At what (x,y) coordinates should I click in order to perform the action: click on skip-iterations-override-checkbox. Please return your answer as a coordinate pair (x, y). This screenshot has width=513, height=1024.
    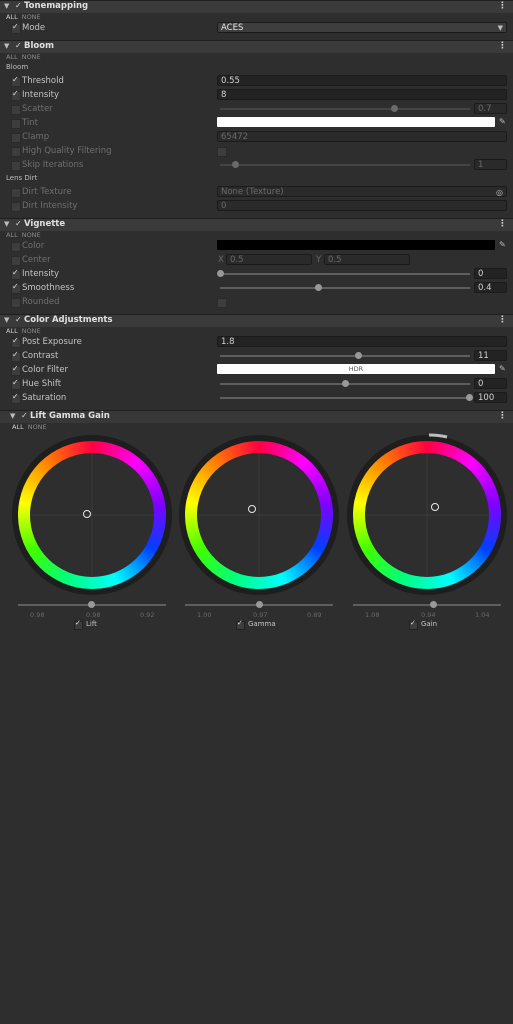
    Looking at the image, I should click on (16, 166).